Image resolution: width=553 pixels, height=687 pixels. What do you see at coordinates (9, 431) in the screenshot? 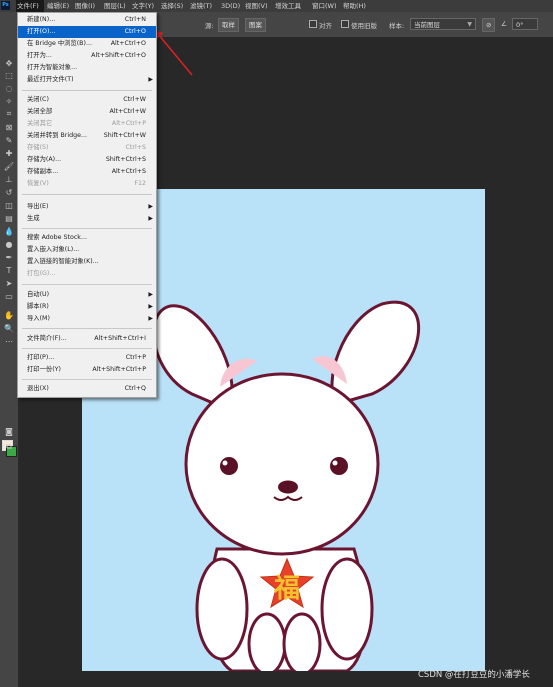
I see `quick-mask-icon: ◙` at bounding box center [9, 431].